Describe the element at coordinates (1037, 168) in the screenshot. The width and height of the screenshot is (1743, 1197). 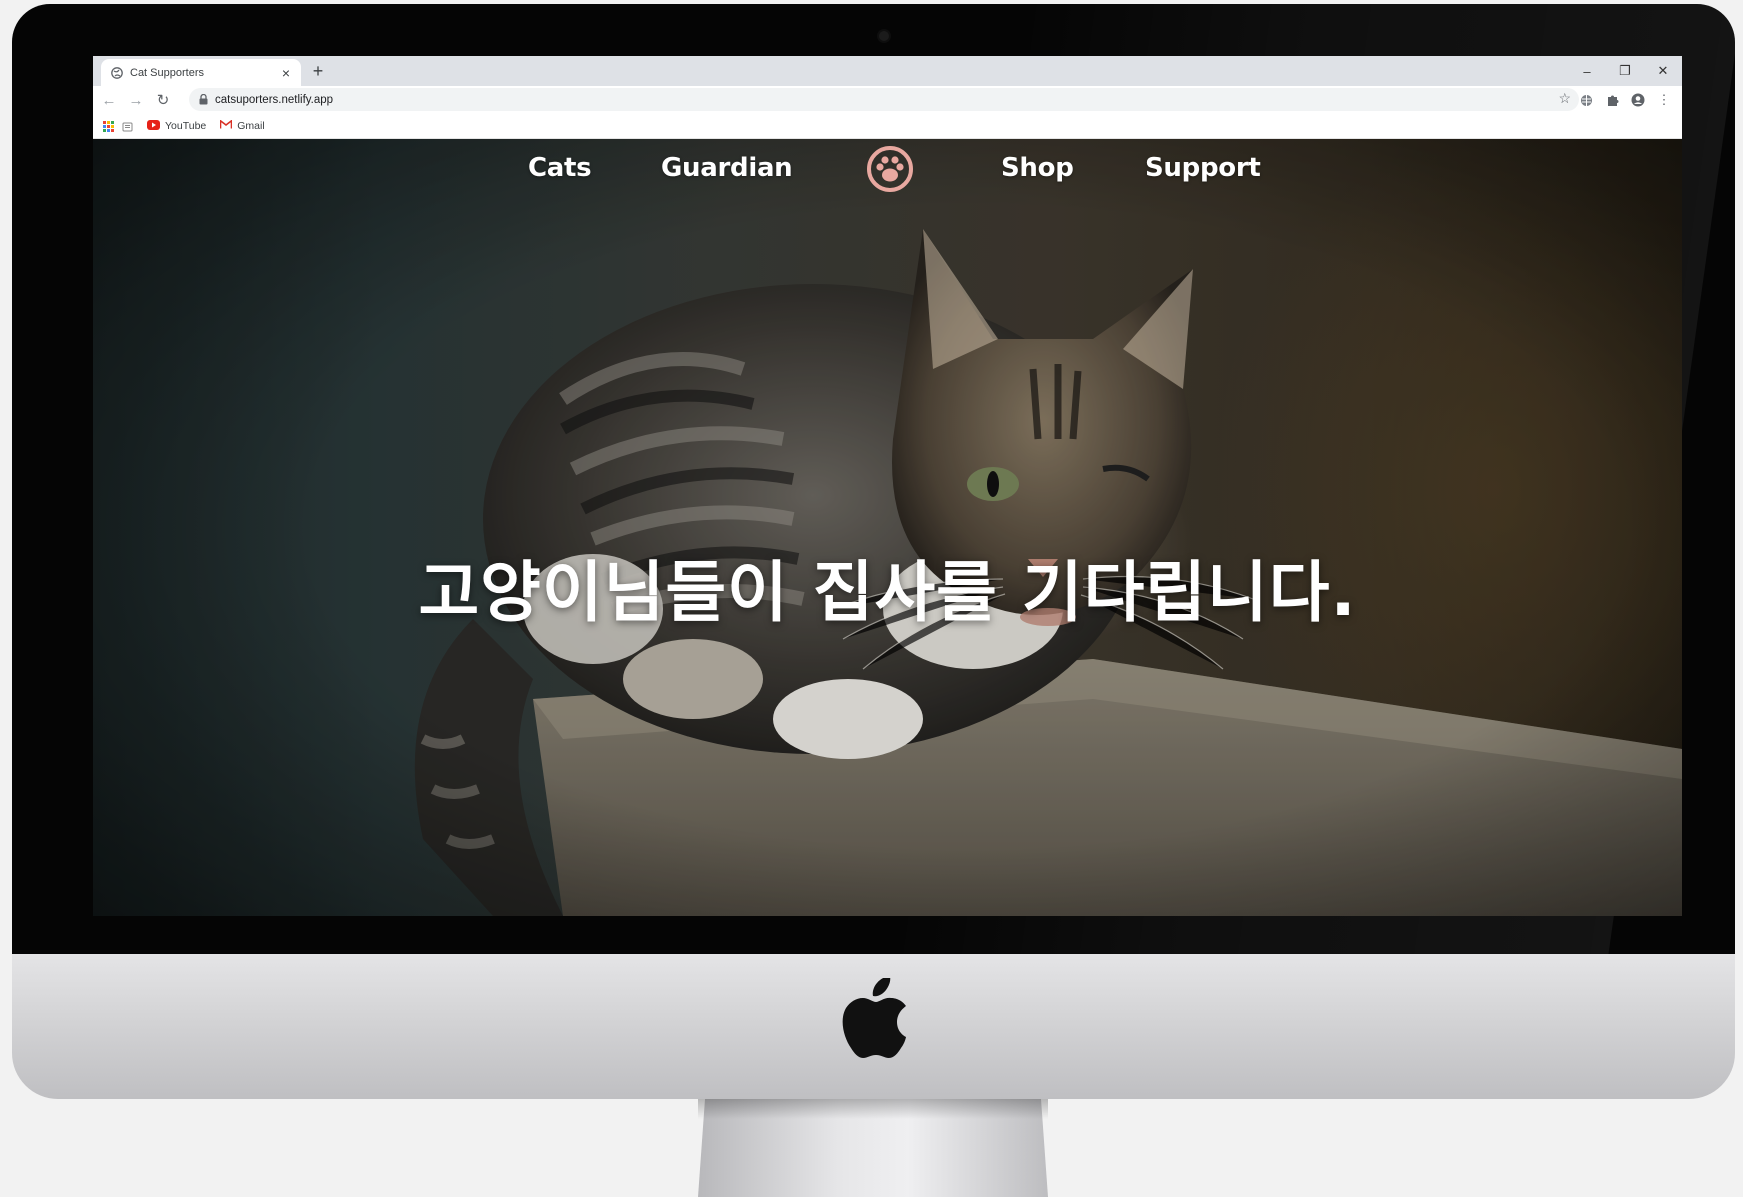
I see `nav-shop-link: Shop` at that location.